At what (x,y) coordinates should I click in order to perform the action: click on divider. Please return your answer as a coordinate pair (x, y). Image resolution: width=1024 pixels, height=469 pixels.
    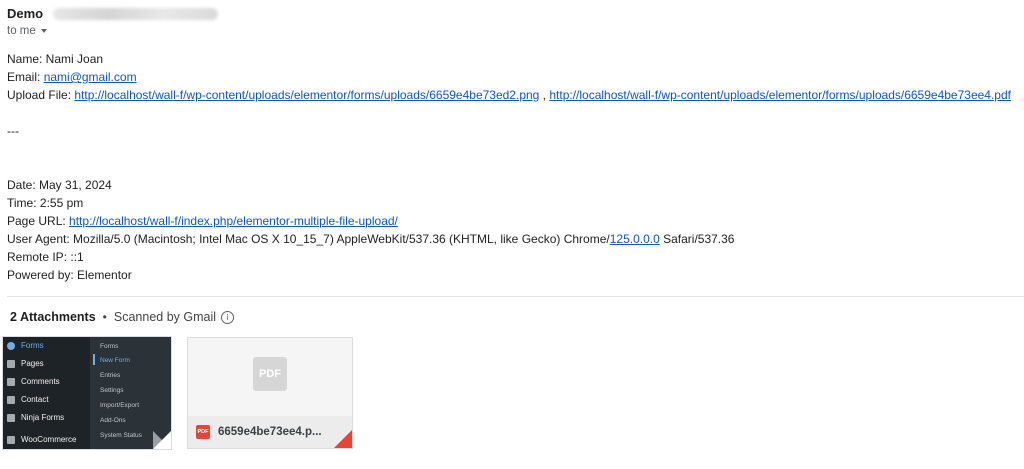
    Looking at the image, I should click on (515, 296).